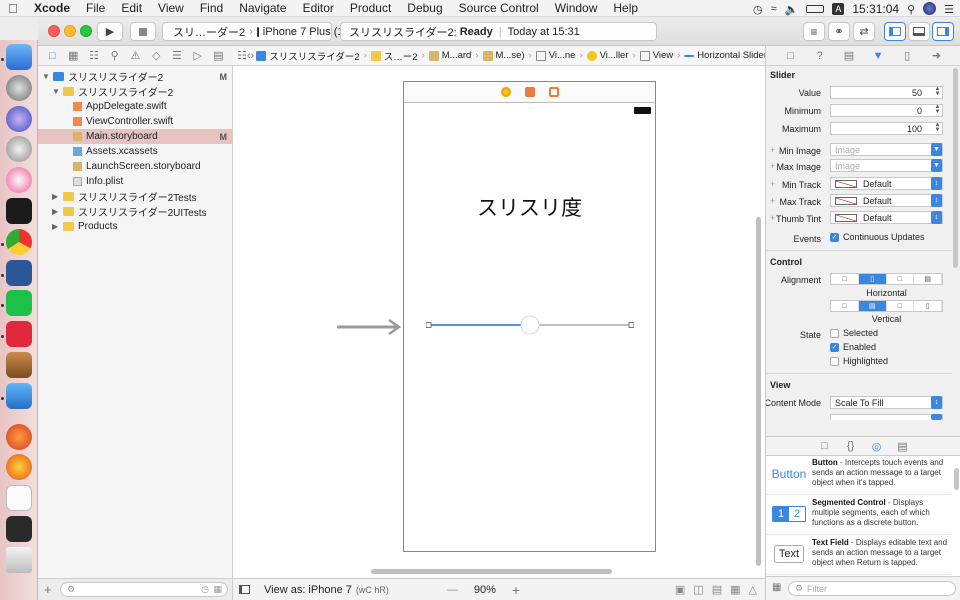 This screenshot has height=600, width=960. Describe the element at coordinates (115, 56) in the screenshot. I see `find-navigator-search-icon: ⚲` at that location.